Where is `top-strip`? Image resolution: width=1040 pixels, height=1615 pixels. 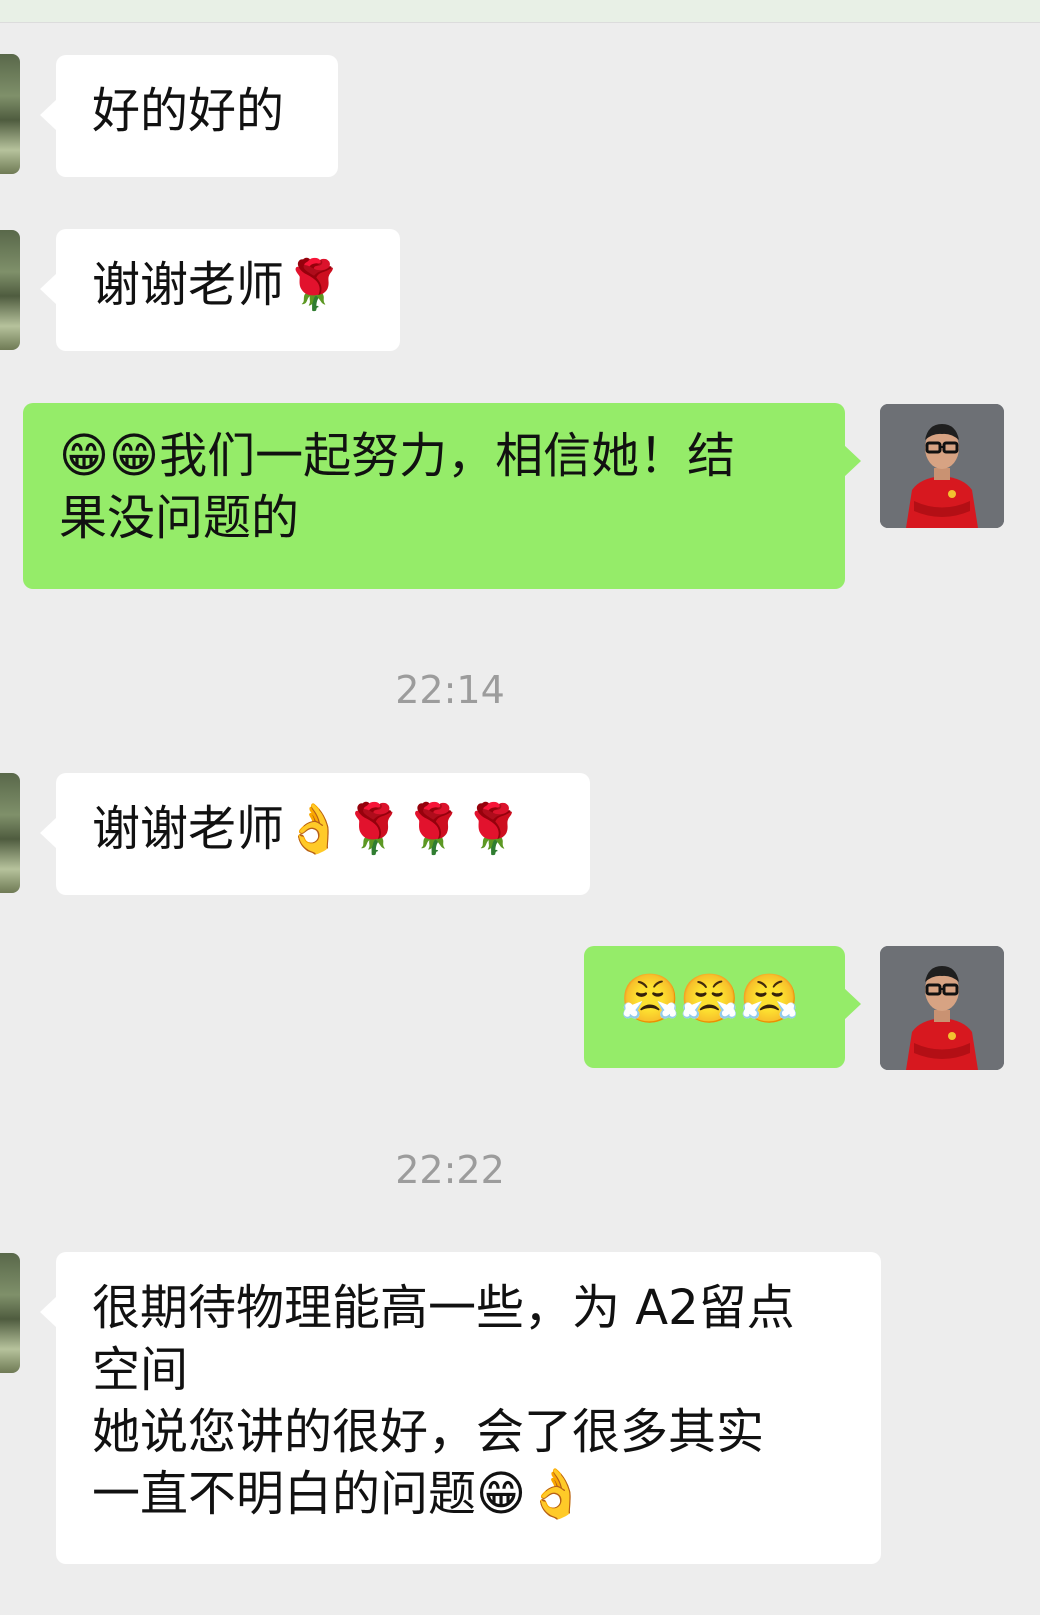 top-strip is located at coordinates (520, 11).